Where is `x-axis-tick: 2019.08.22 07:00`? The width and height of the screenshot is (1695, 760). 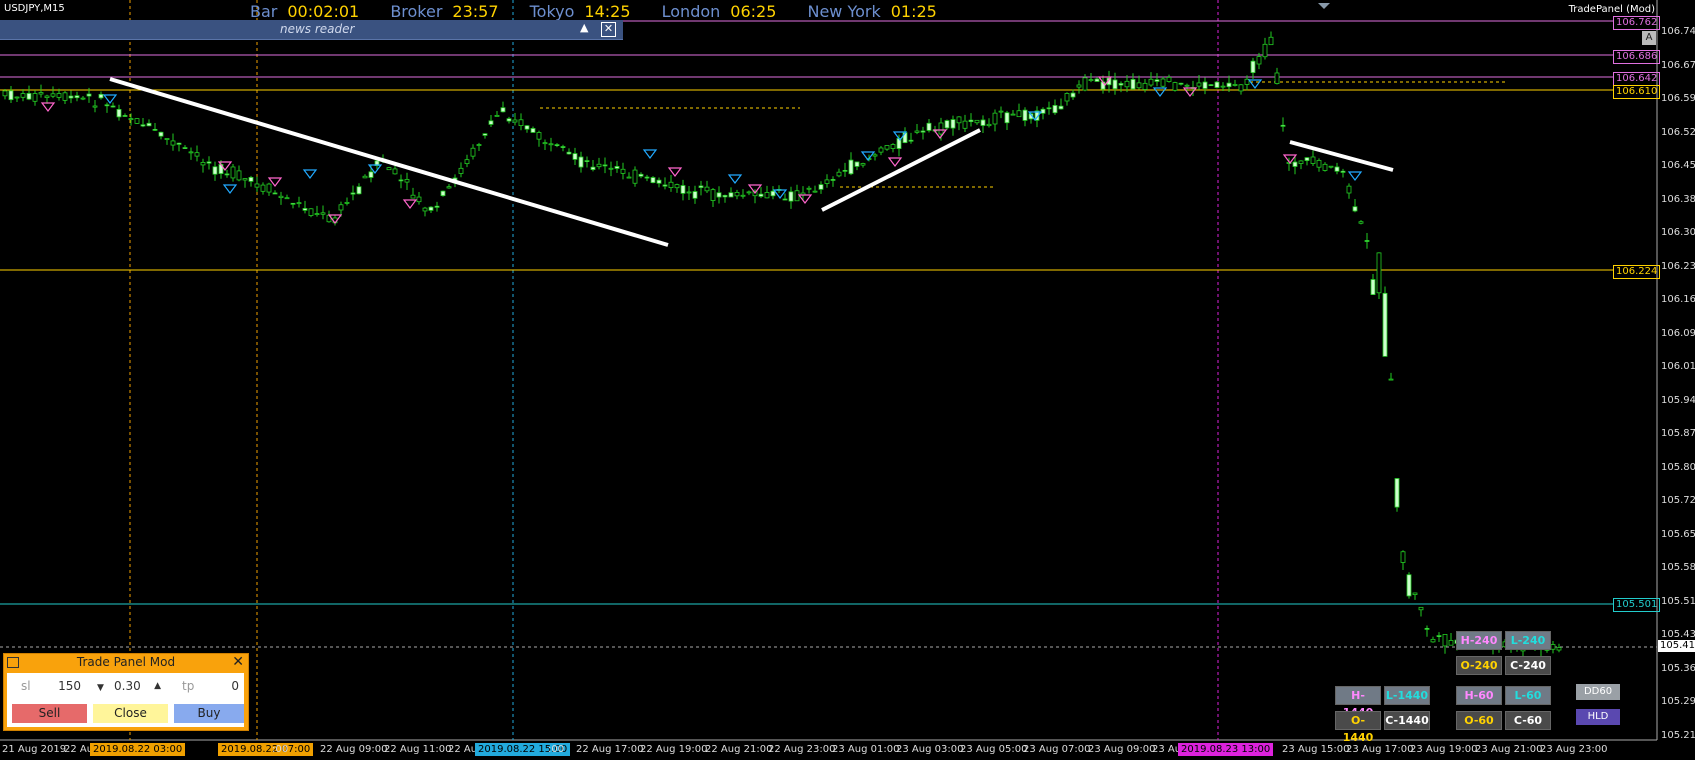
x-axis-tick: 2019.08.22 07:00 is located at coordinates (266, 749).